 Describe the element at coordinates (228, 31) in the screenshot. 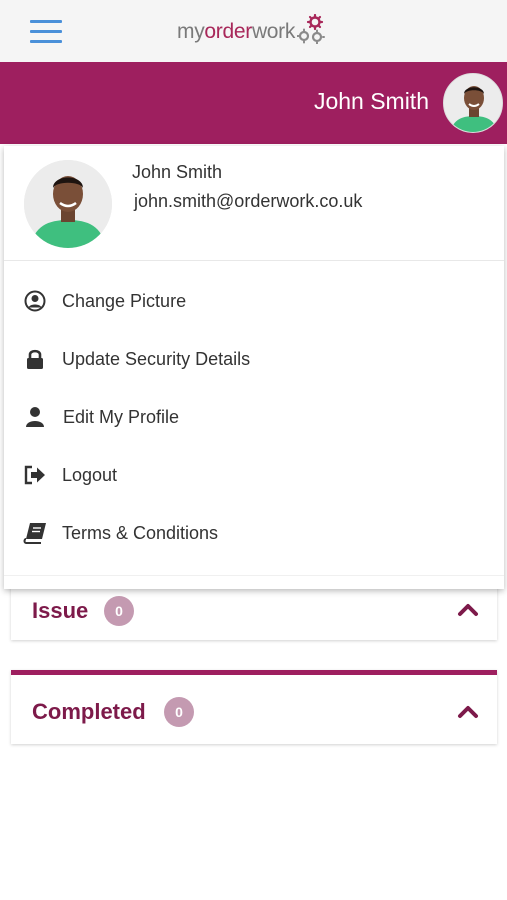

I see `logo-text-order: order` at that location.